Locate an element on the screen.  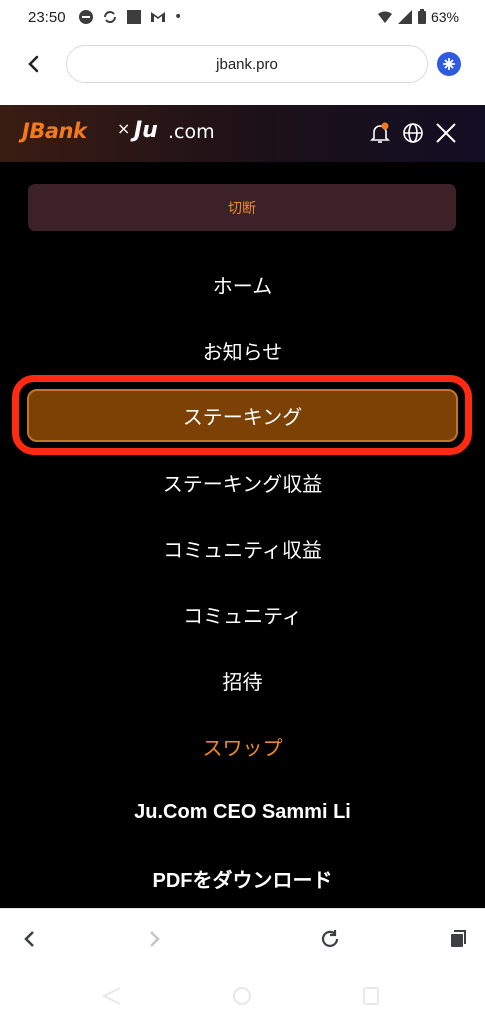
menu-item-pdf-download: PDFをダウンロード is located at coordinates (242, 878).